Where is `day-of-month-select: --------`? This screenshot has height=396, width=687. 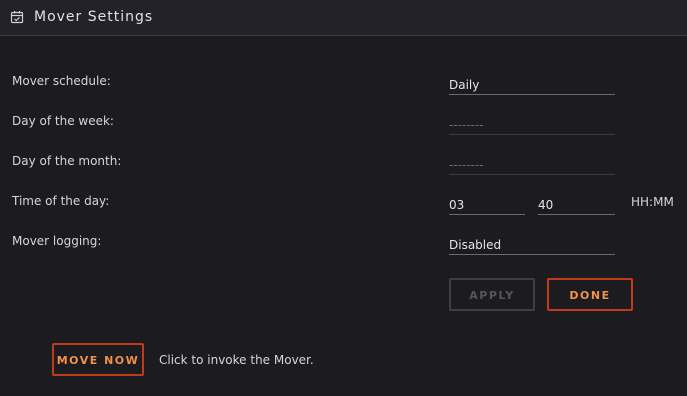 day-of-month-select: -------- is located at coordinates (532, 165).